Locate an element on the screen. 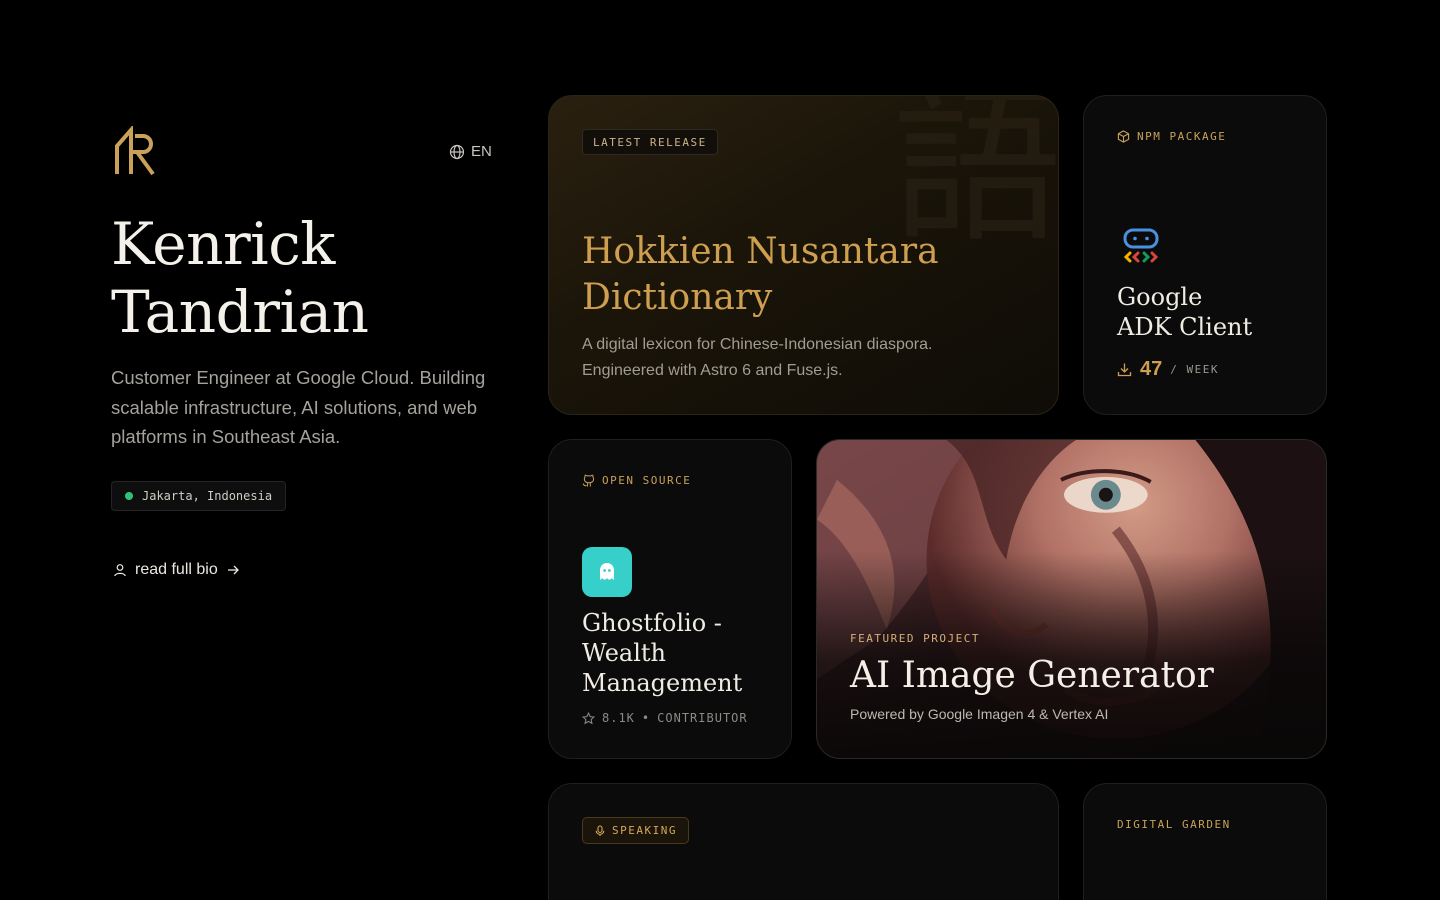 The height and width of the screenshot is (900, 1440). digital-garden-tag: DIGITAL GARDEN is located at coordinates (1174, 824).